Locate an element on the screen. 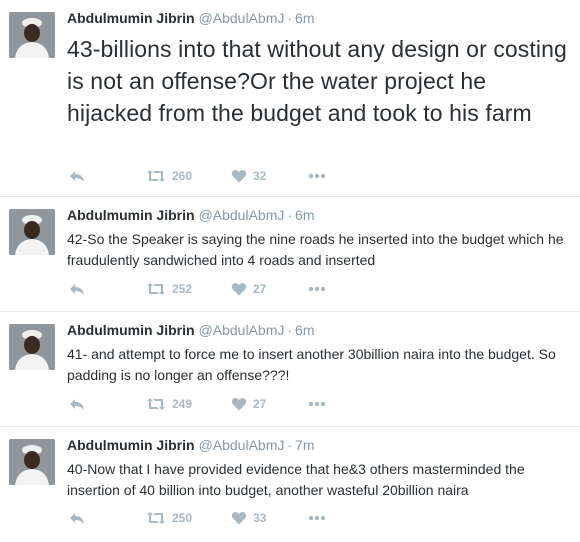  timestamp: 7m is located at coordinates (304, 445).